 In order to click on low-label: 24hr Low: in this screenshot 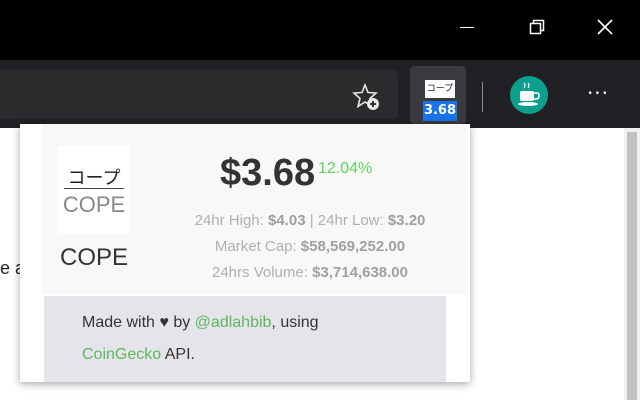, I will do `click(350, 220)`.